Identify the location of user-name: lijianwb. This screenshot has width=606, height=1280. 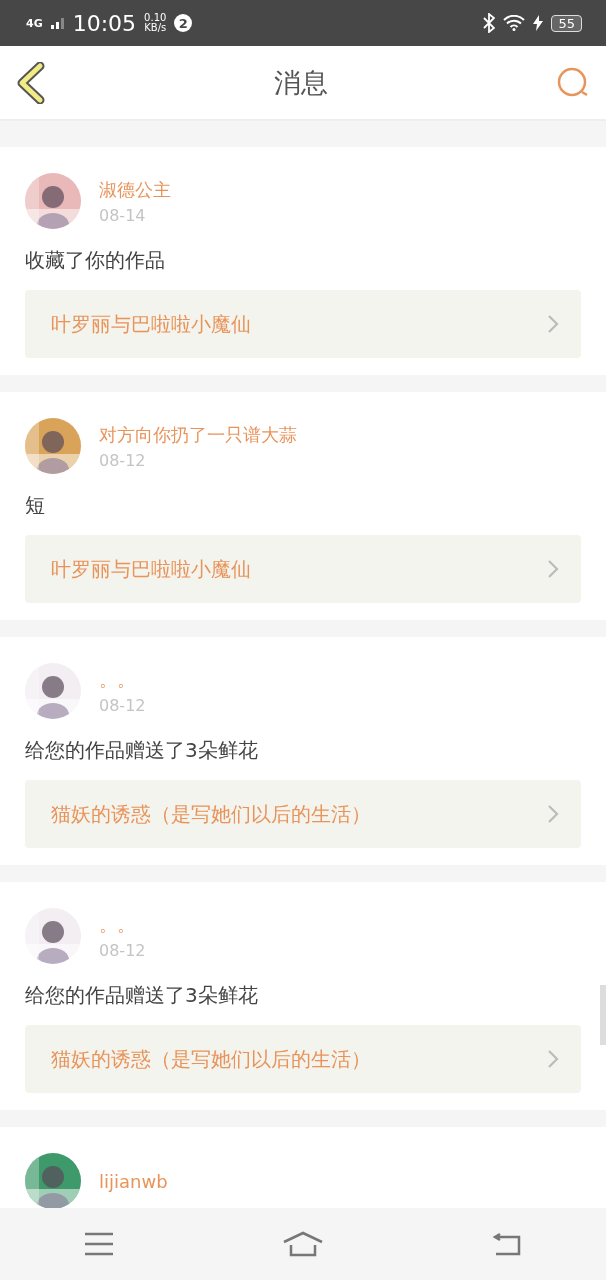
(133, 1181).